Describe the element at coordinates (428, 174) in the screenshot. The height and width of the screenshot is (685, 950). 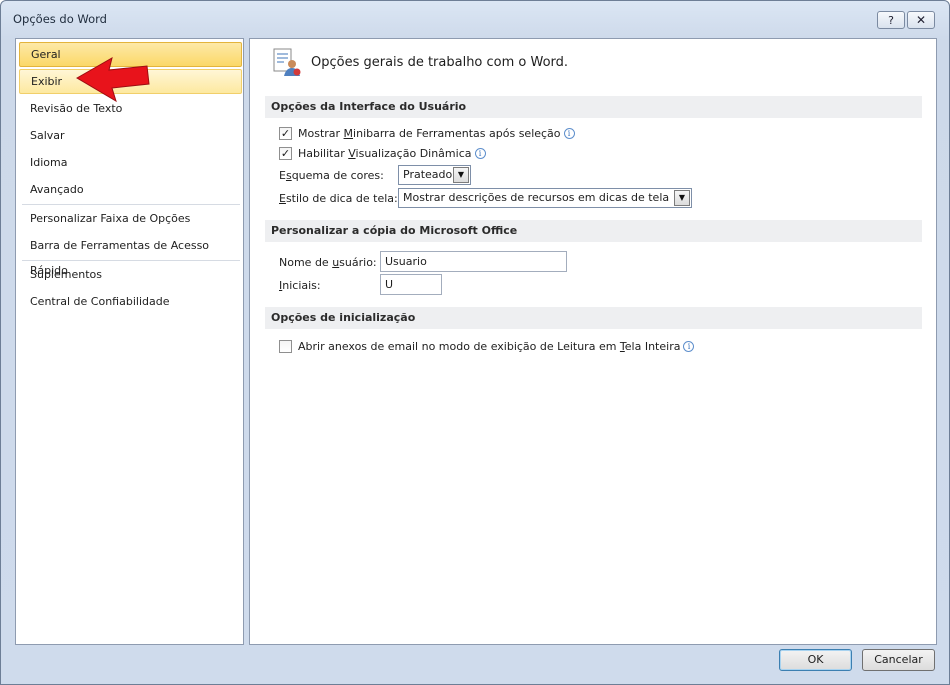
I see `color-scheme-value: Prateado` at that location.